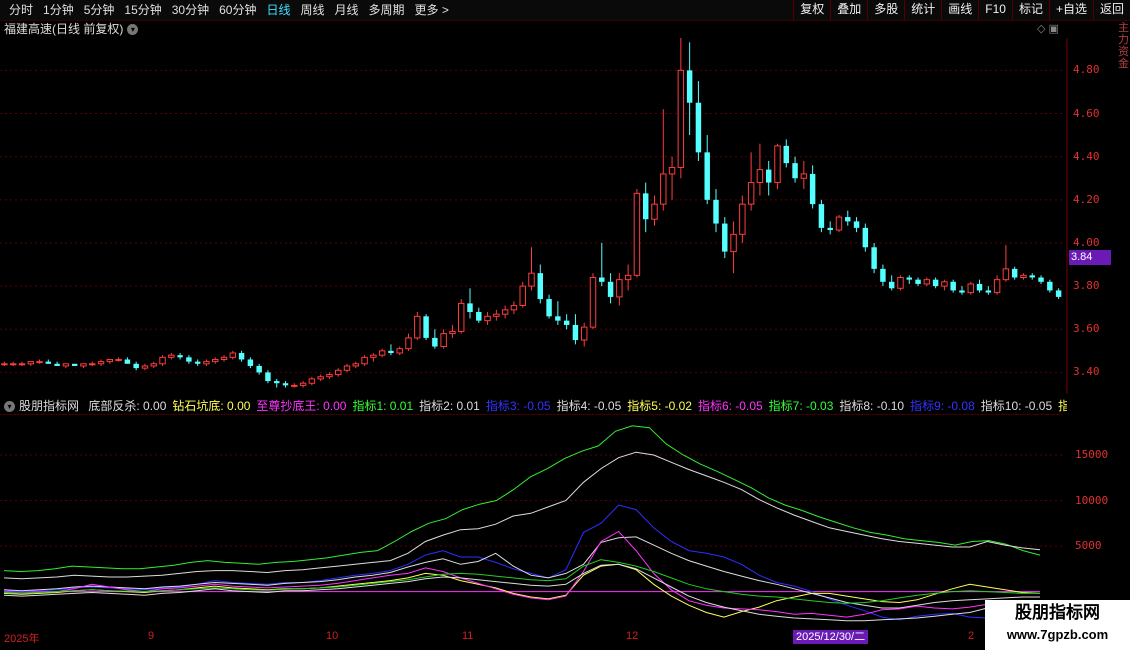 This screenshot has width=1130, height=650. What do you see at coordinates (1070, 10) in the screenshot?
I see `toolbar-button: +自选` at bounding box center [1070, 10].